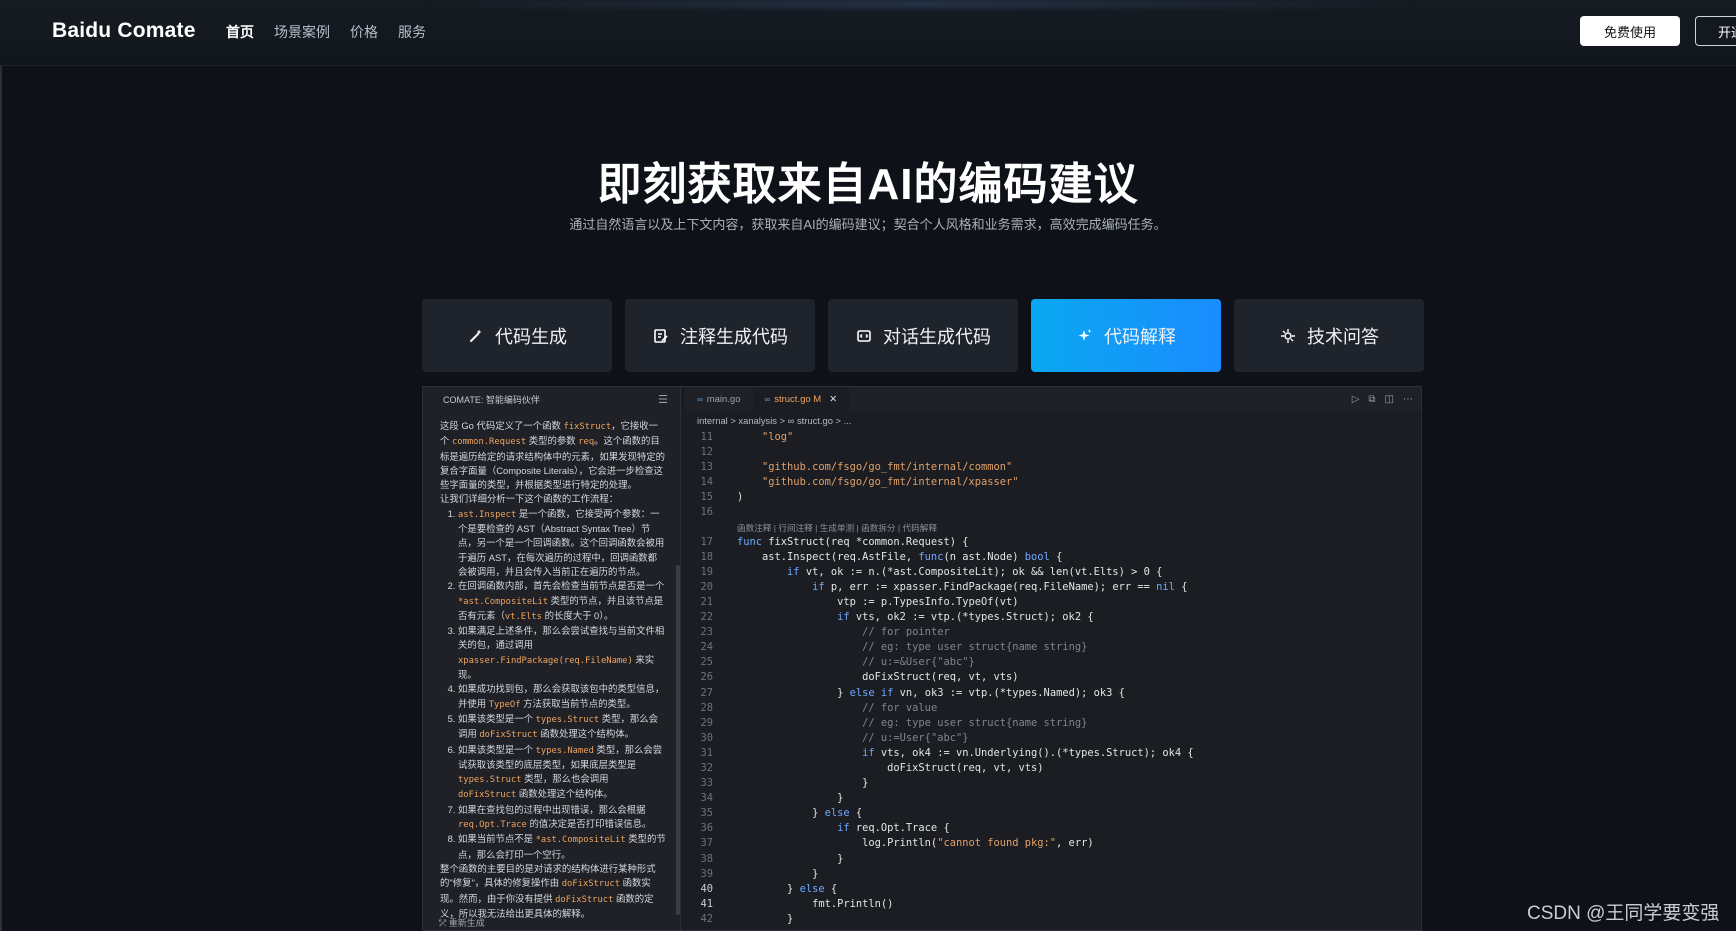 Image resolution: width=1736 pixels, height=931 pixels. What do you see at coordinates (663, 399) in the screenshot?
I see `menu-icon: ☰` at bounding box center [663, 399].